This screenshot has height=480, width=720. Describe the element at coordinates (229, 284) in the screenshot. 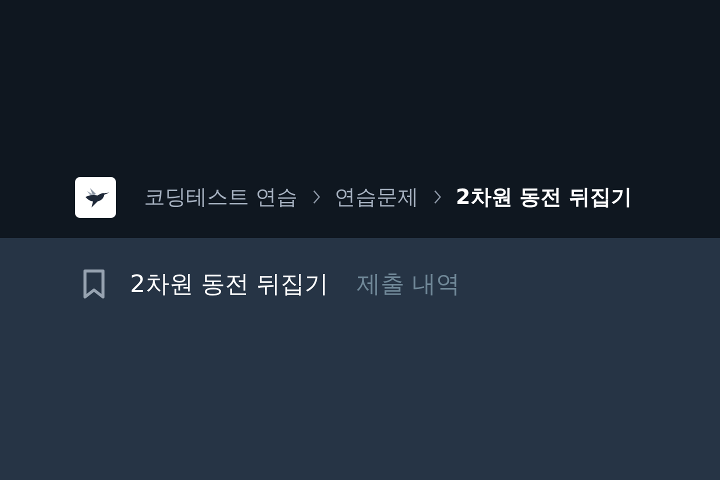

I see `tab: 2차원 동전 뒤집기` at that location.